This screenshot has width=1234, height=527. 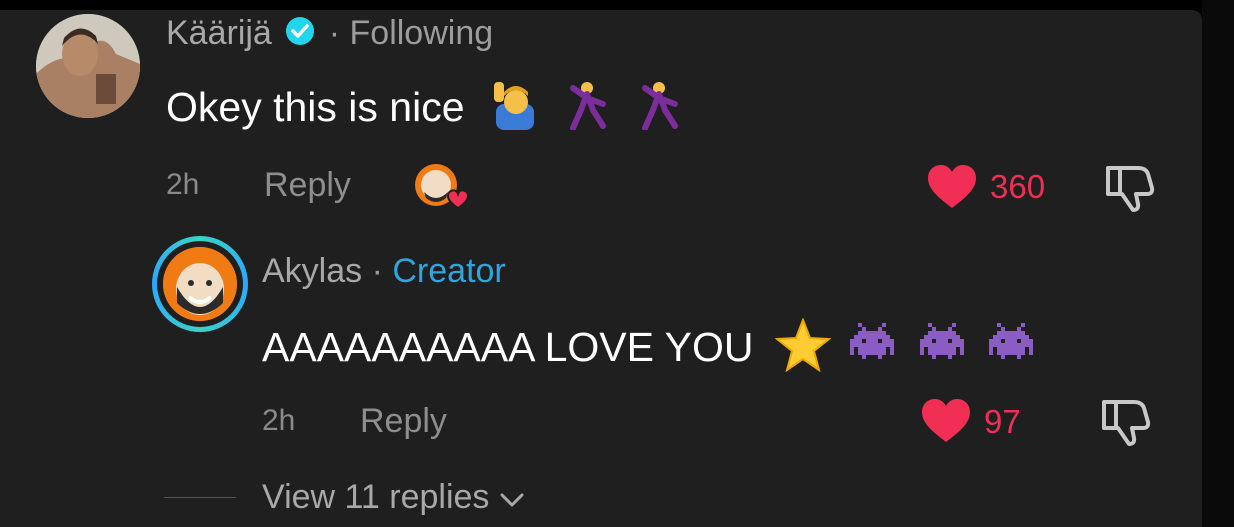 I want to click on following-label: · Following, so click(x=411, y=33).